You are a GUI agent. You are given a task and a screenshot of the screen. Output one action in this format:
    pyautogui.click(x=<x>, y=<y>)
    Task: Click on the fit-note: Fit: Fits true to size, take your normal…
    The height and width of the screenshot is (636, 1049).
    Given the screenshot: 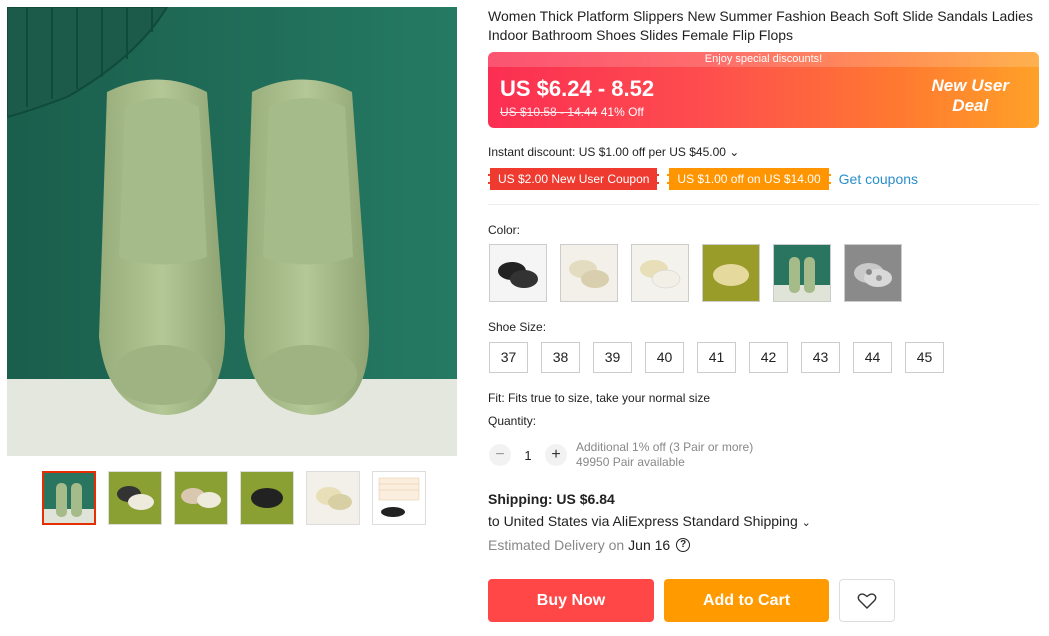 What is the action you would take?
    pyautogui.click(x=599, y=398)
    